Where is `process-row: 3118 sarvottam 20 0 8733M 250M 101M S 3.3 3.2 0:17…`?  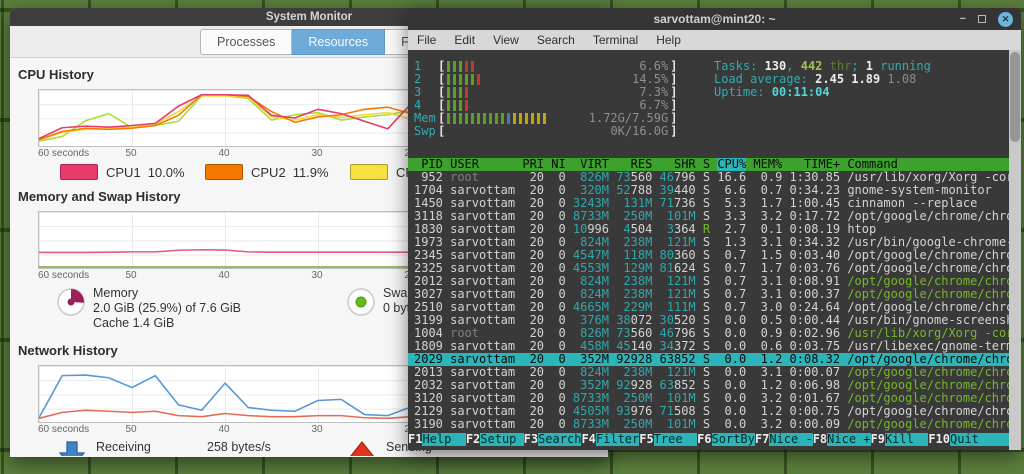
process-row: 3118 sarvottam 20 0 8733M 250M 101M S 3.3 3.2 0:17… is located at coordinates (708, 216).